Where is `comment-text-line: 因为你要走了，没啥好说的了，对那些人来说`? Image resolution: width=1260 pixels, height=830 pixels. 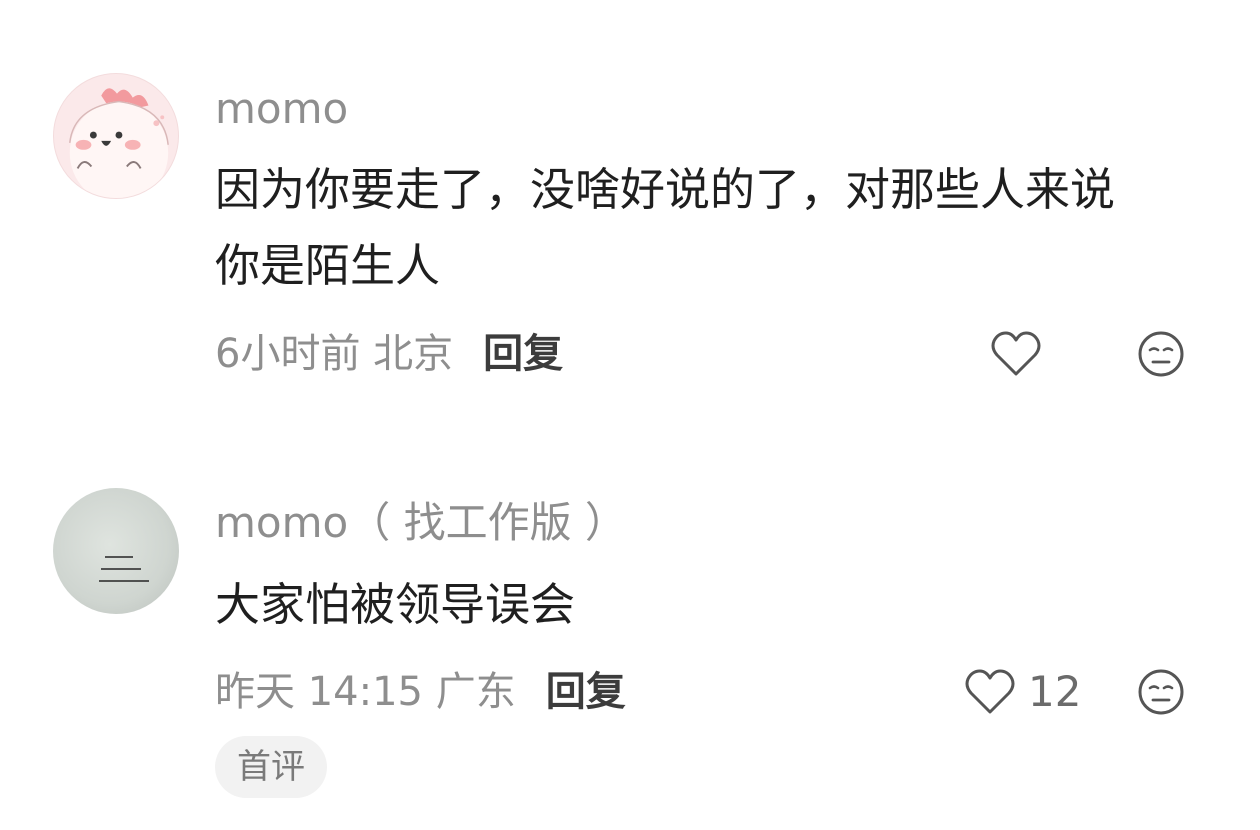 comment-text-line: 因为你要走了，没啥好说的了，对那些人来说 is located at coordinates (665, 189).